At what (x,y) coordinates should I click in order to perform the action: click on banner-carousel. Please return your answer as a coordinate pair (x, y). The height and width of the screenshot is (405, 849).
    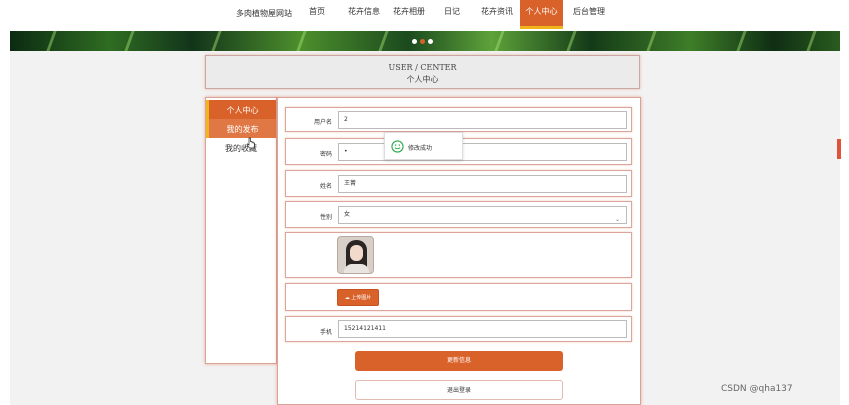
    Looking at the image, I should click on (425, 41).